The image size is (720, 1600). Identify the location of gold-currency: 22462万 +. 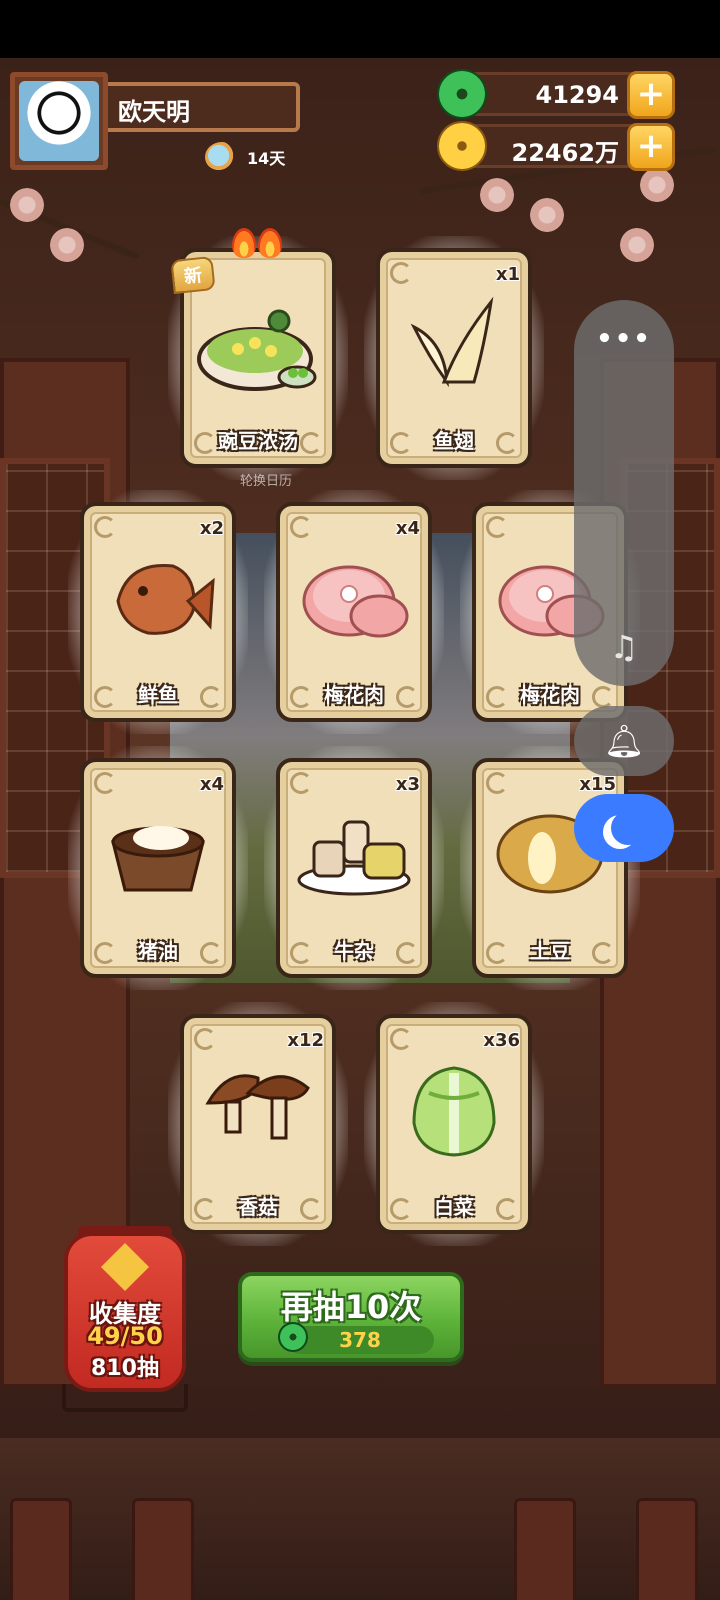
(556, 146).